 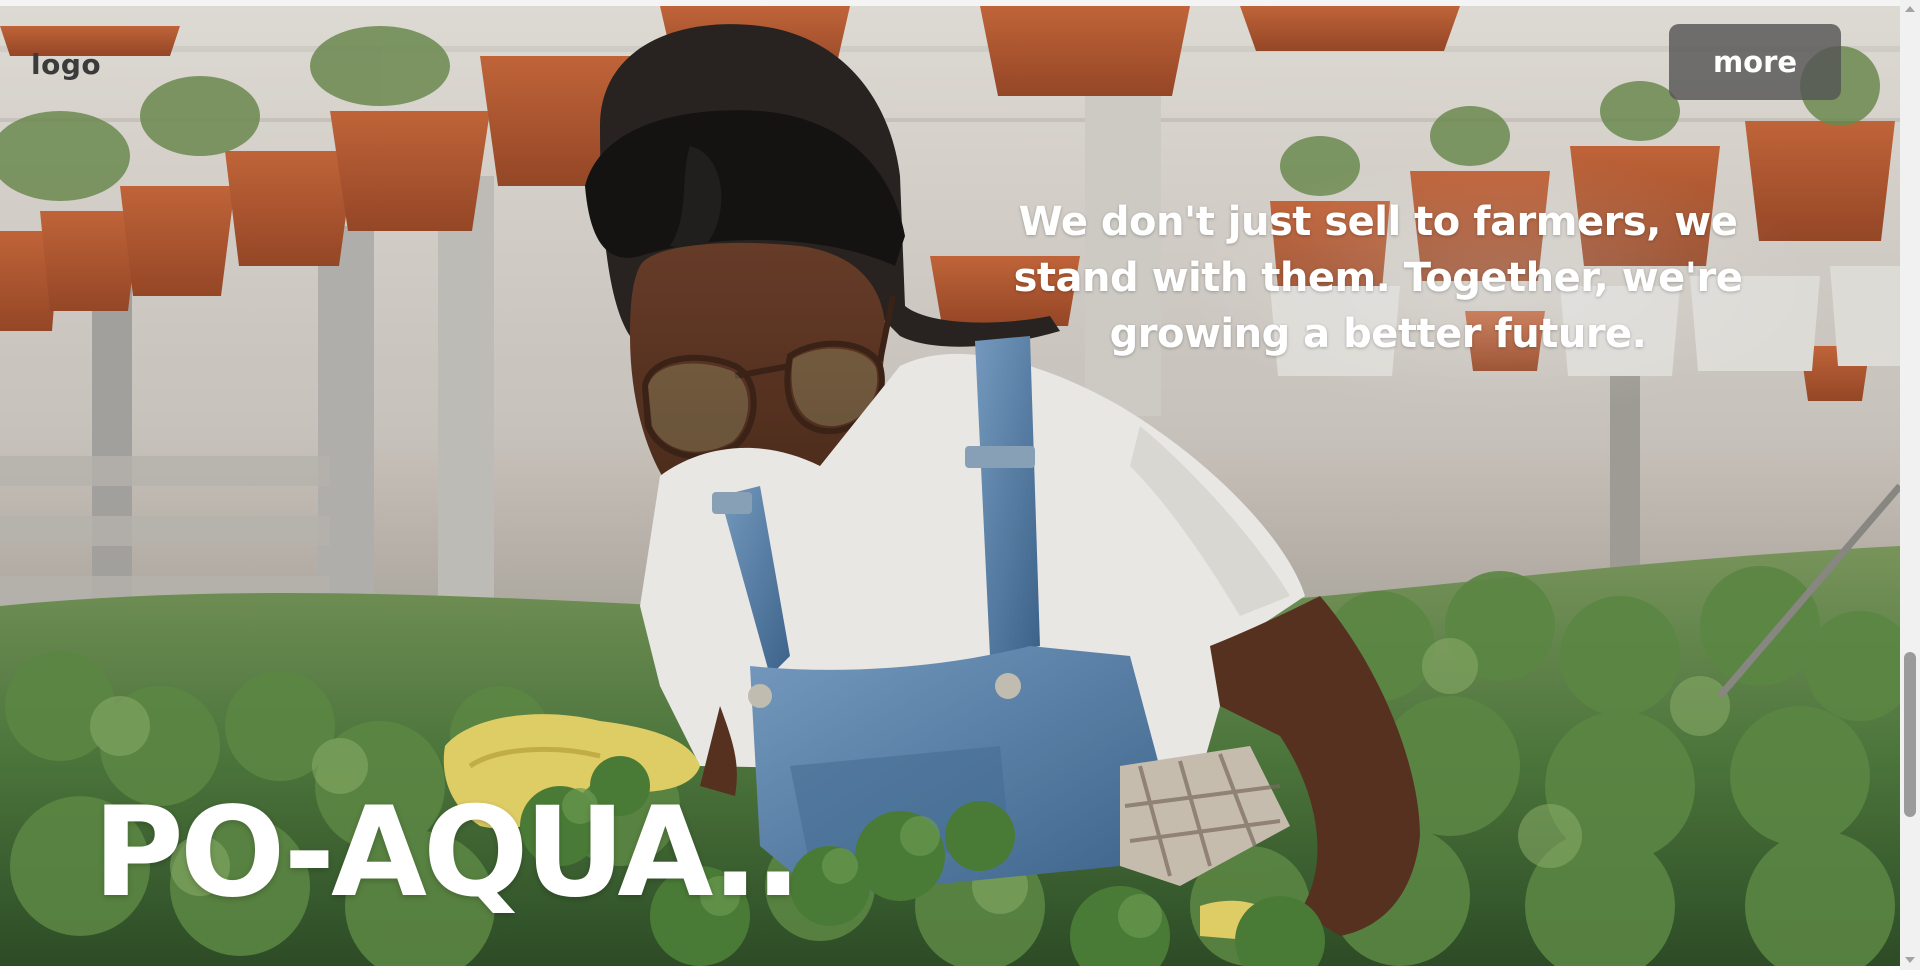 What do you see at coordinates (1910, 734) in the screenshot?
I see `scrollbar-thumb` at bounding box center [1910, 734].